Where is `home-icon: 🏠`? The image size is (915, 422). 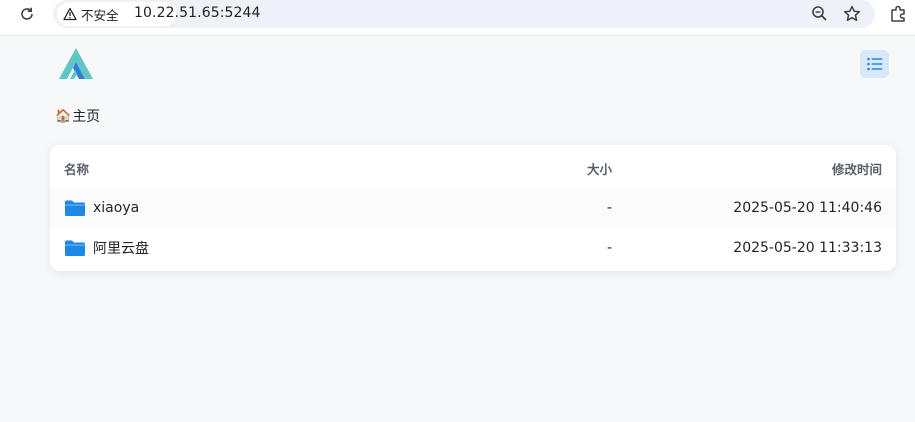
home-icon: 🏠 is located at coordinates (63, 116).